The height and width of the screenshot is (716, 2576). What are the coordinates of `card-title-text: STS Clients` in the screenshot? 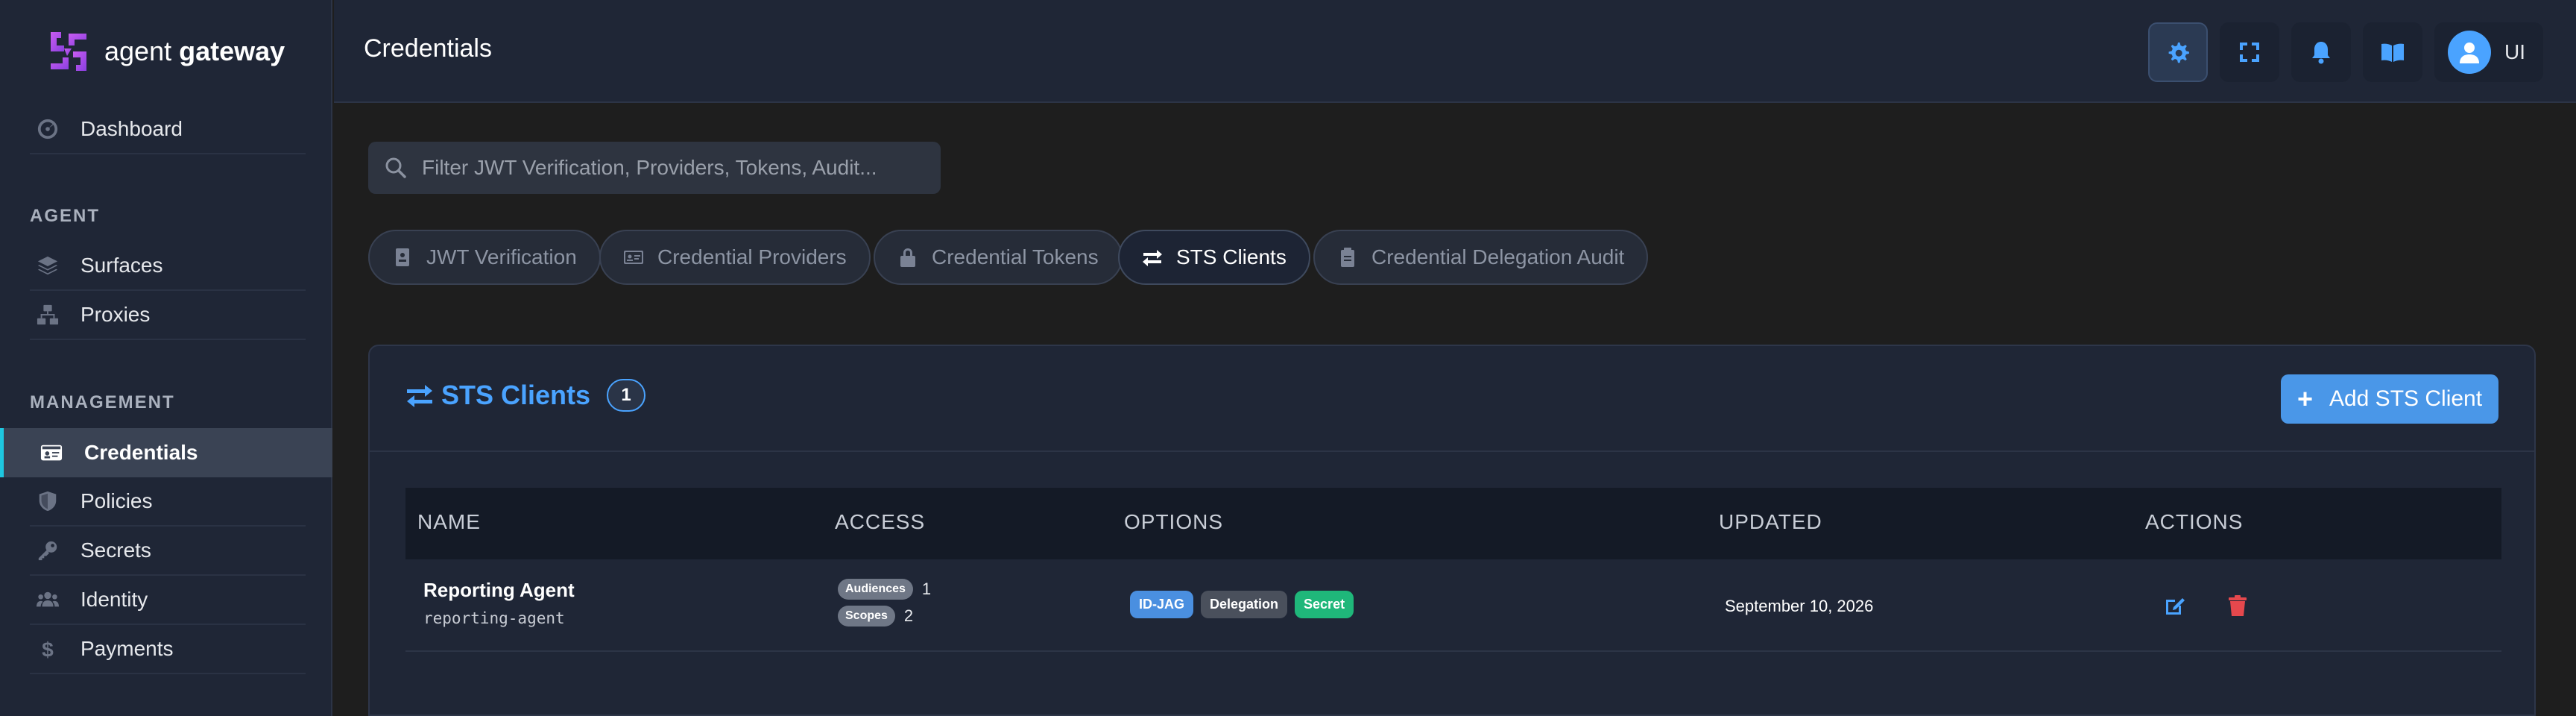 It's located at (516, 395).